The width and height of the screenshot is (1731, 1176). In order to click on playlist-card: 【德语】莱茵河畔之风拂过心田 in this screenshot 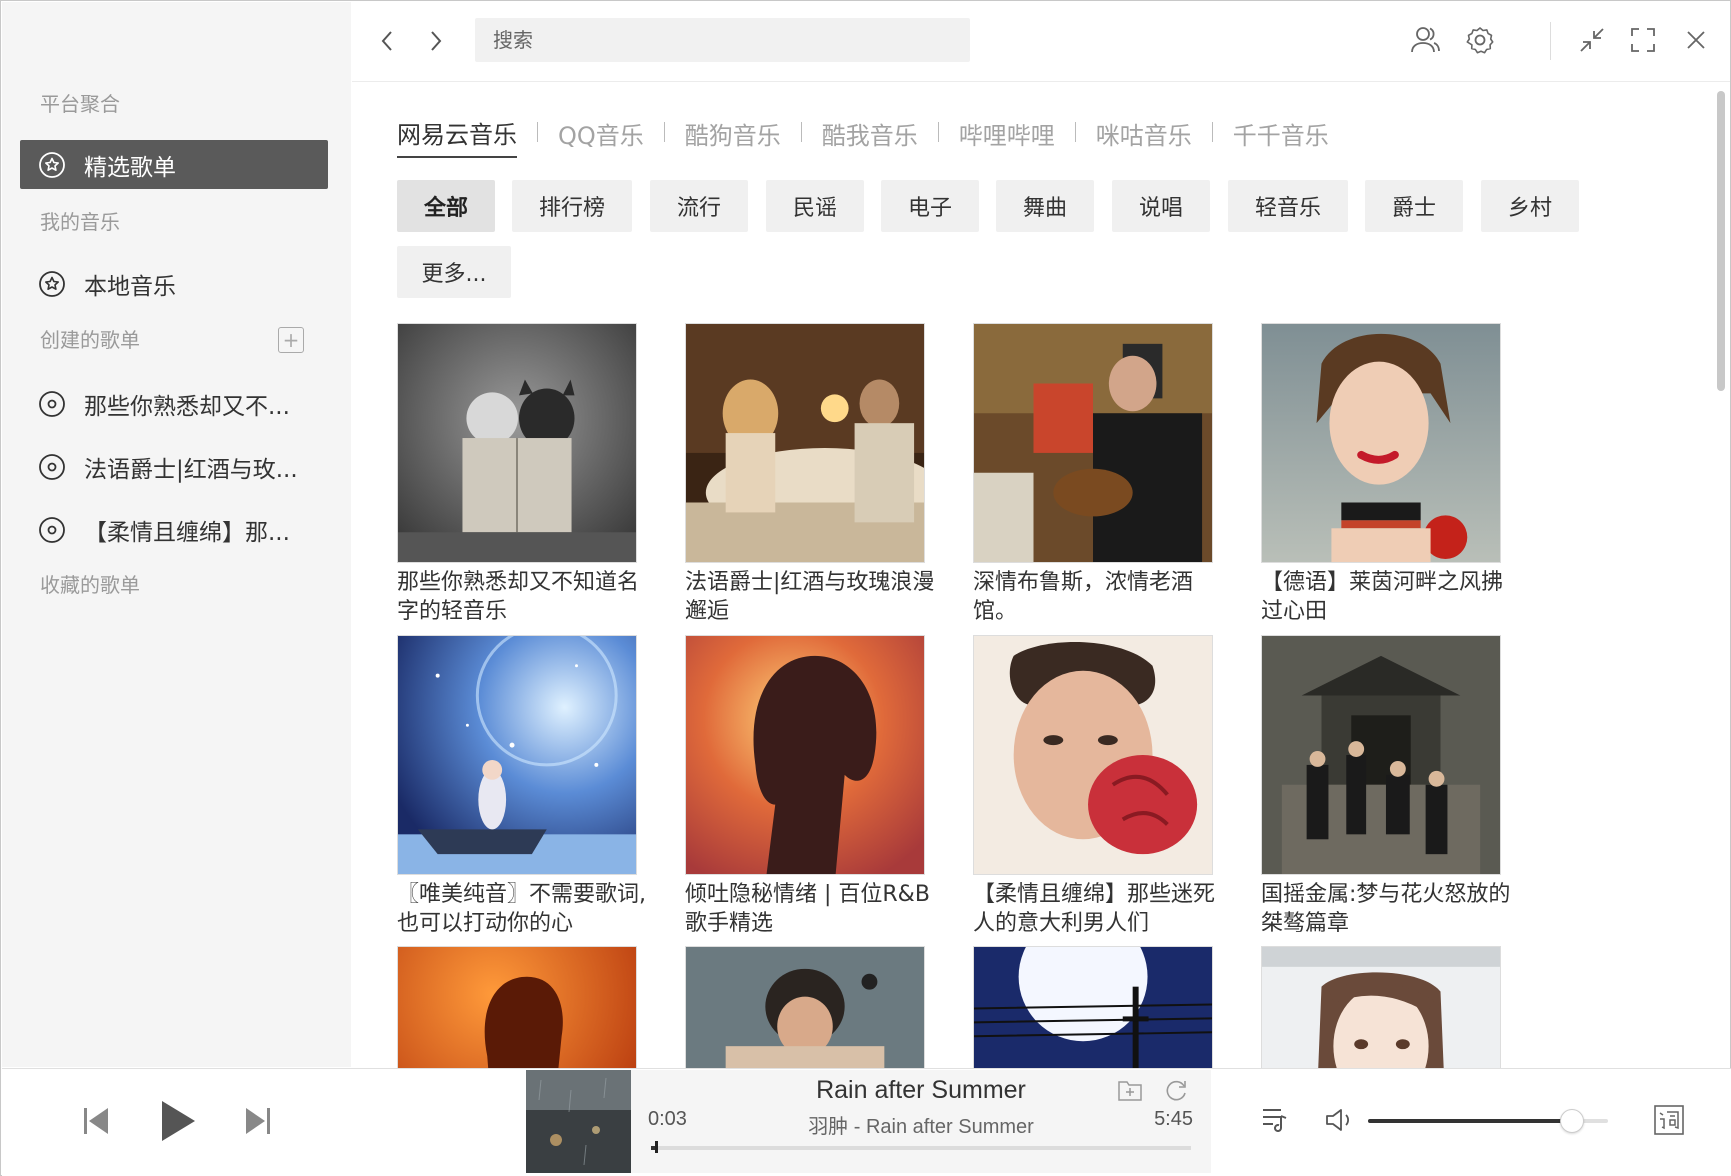, I will do `click(1382, 474)`.